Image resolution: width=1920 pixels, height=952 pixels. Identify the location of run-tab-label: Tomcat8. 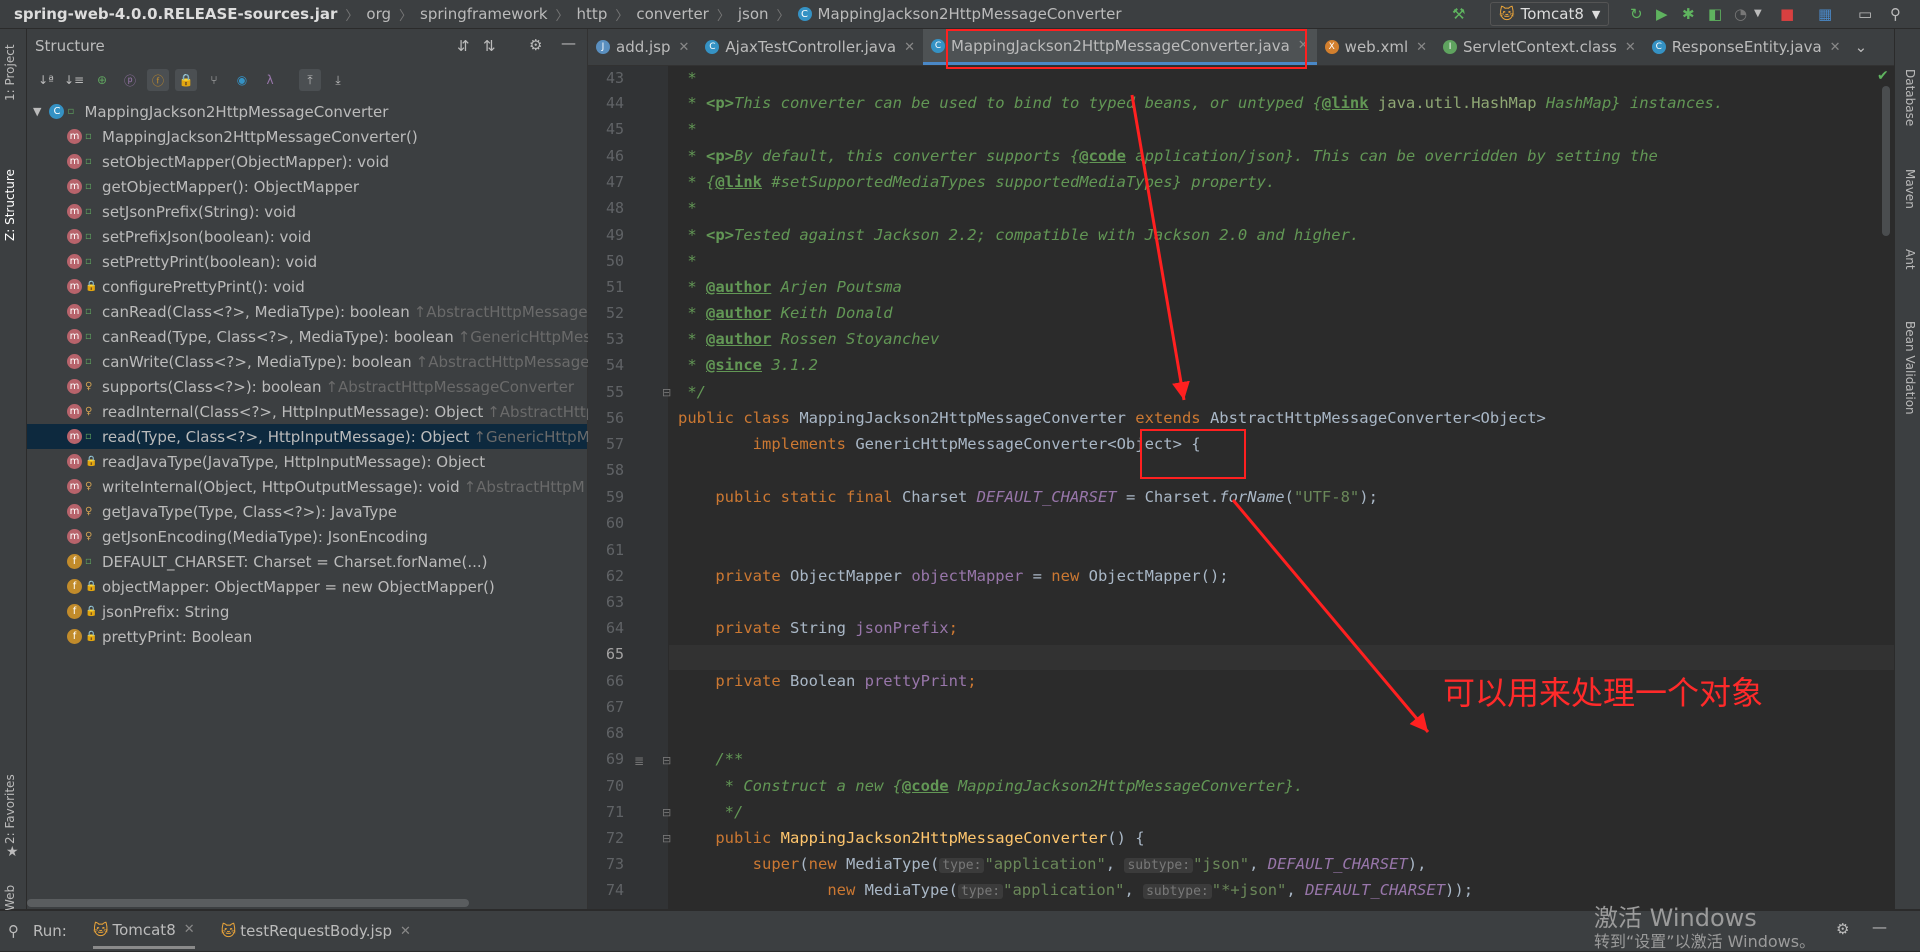
(144, 929).